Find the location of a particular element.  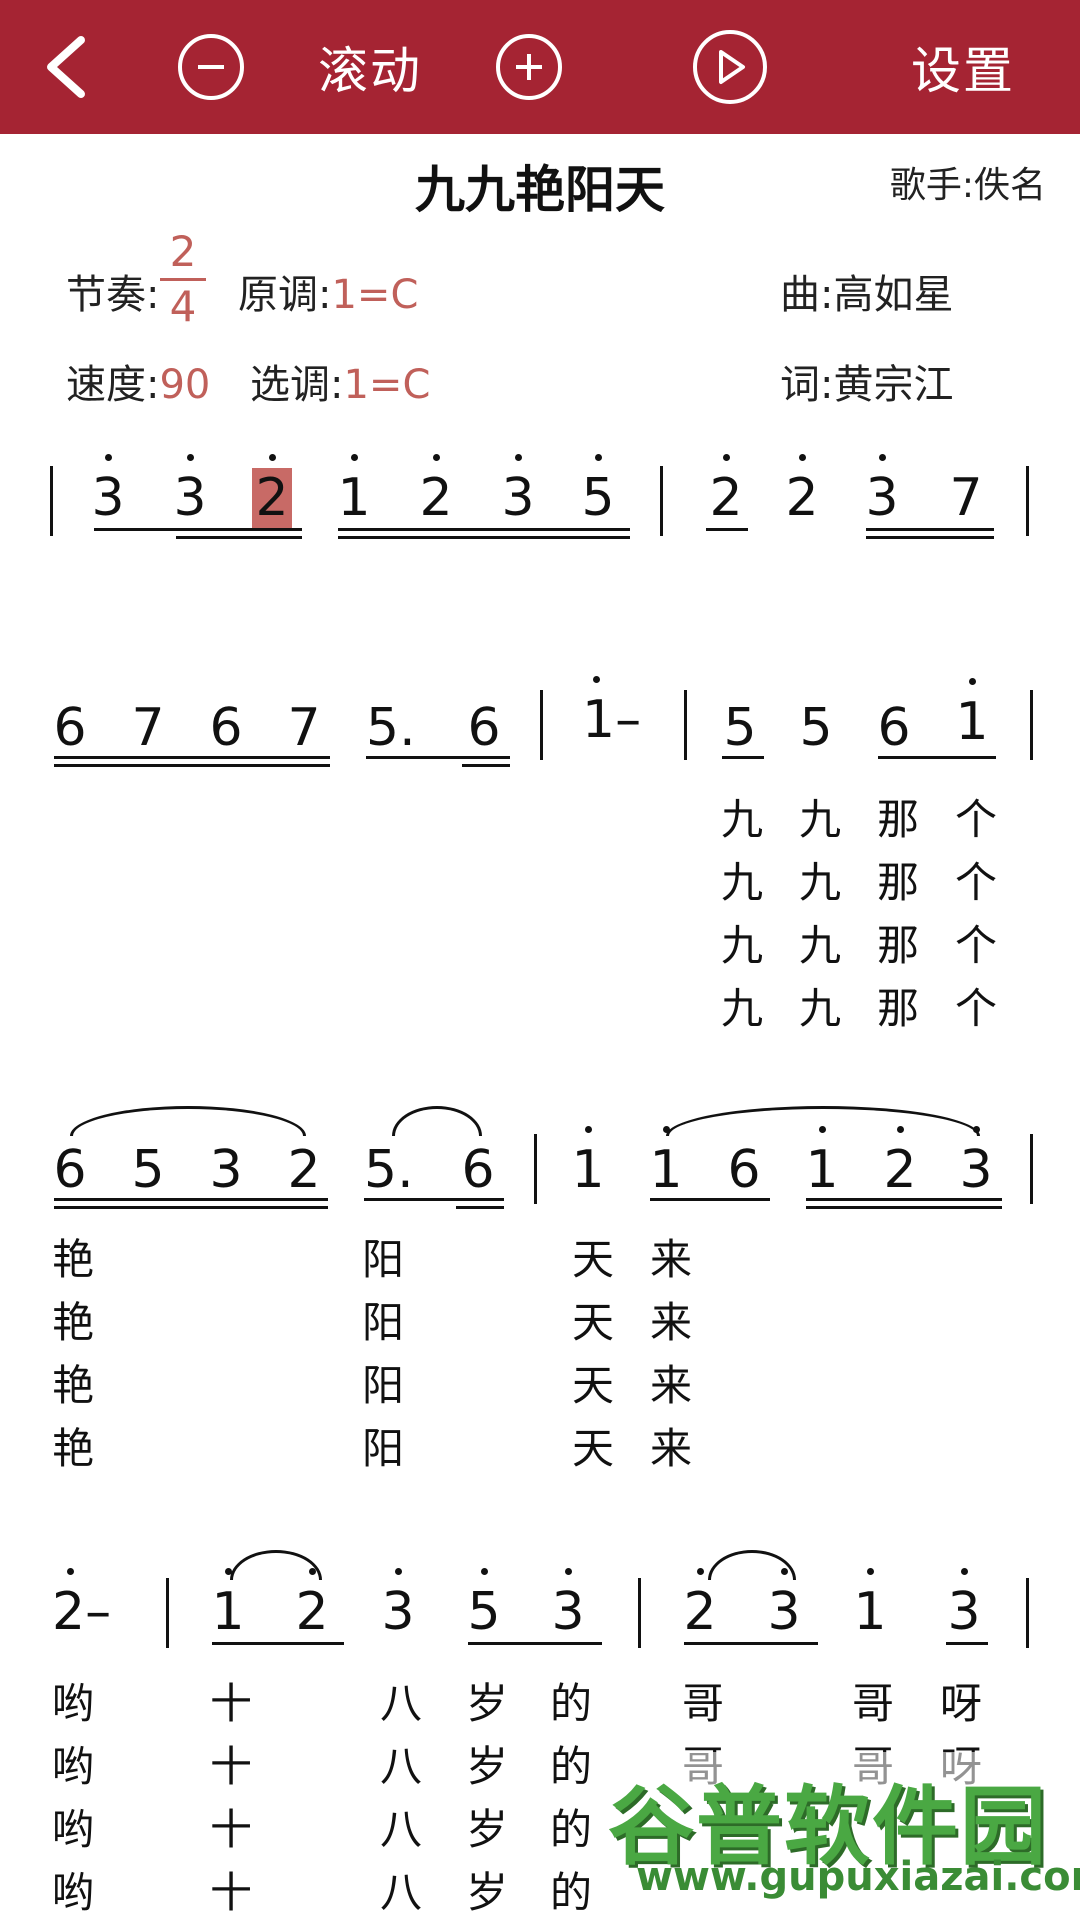

time-signature: 2 4 is located at coordinates (183, 279).